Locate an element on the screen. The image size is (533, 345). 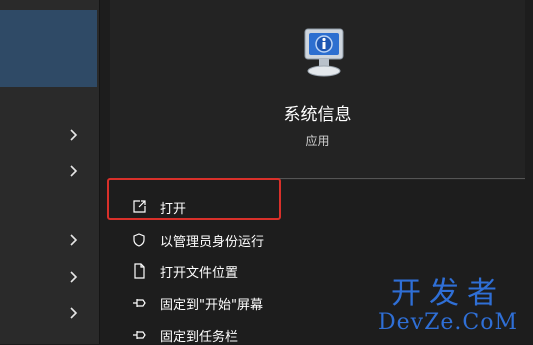
app-title: 系统信息 is located at coordinates (317, 115).